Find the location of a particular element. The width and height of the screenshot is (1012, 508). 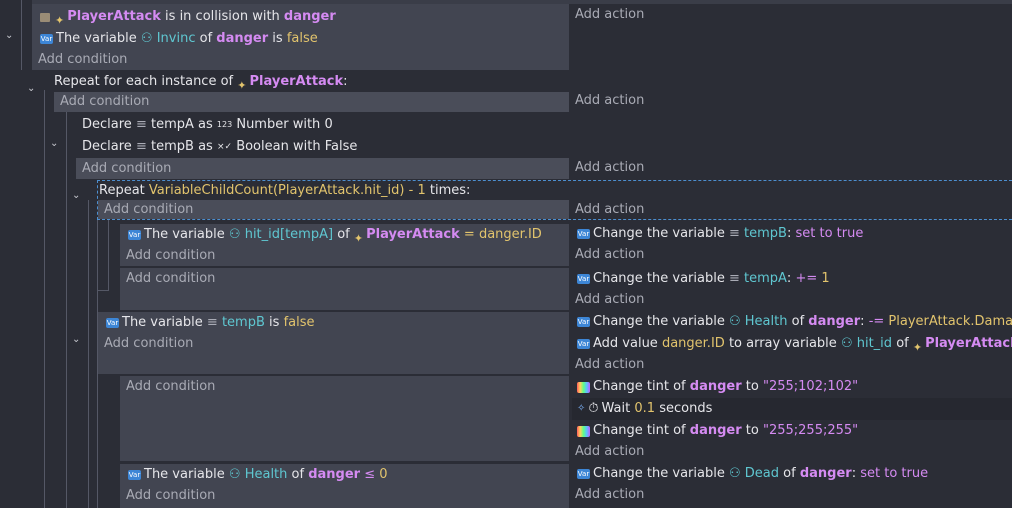

variable-value: False is located at coordinates (341, 147).